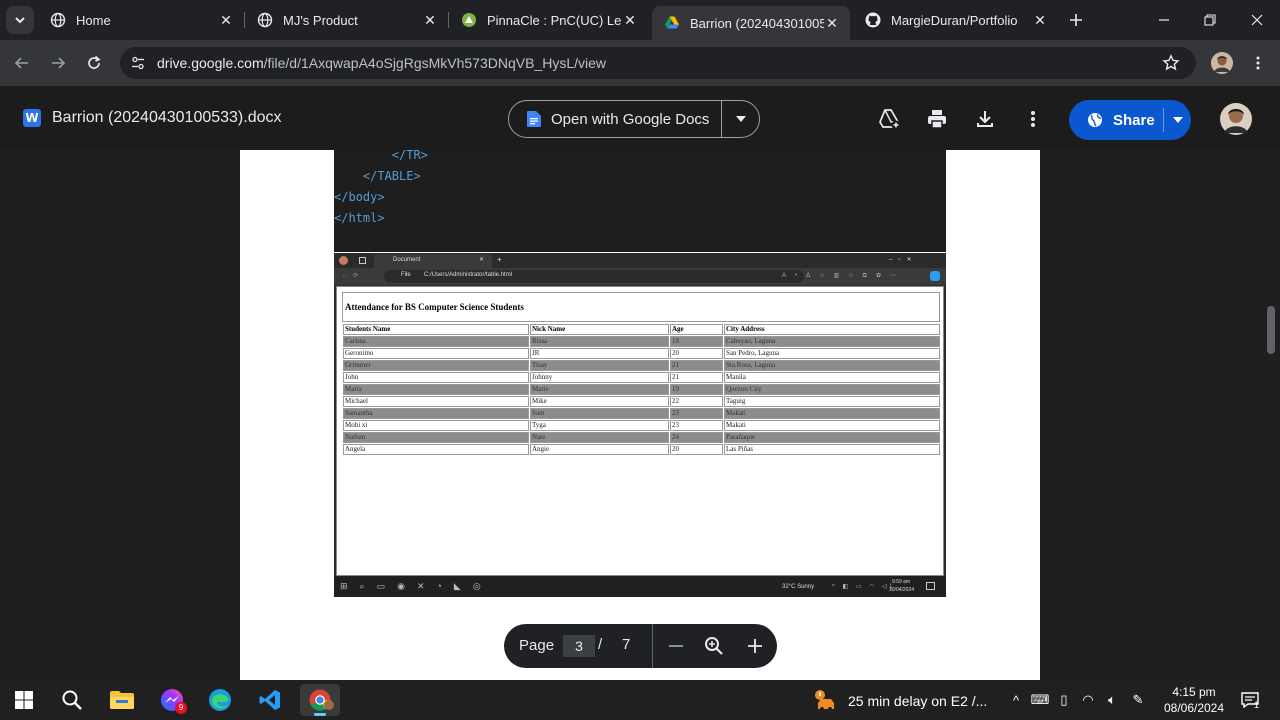 The height and width of the screenshot is (720, 1280). Describe the element at coordinates (436, 353) in the screenshot. I see `table-cell: Geronimo` at that location.